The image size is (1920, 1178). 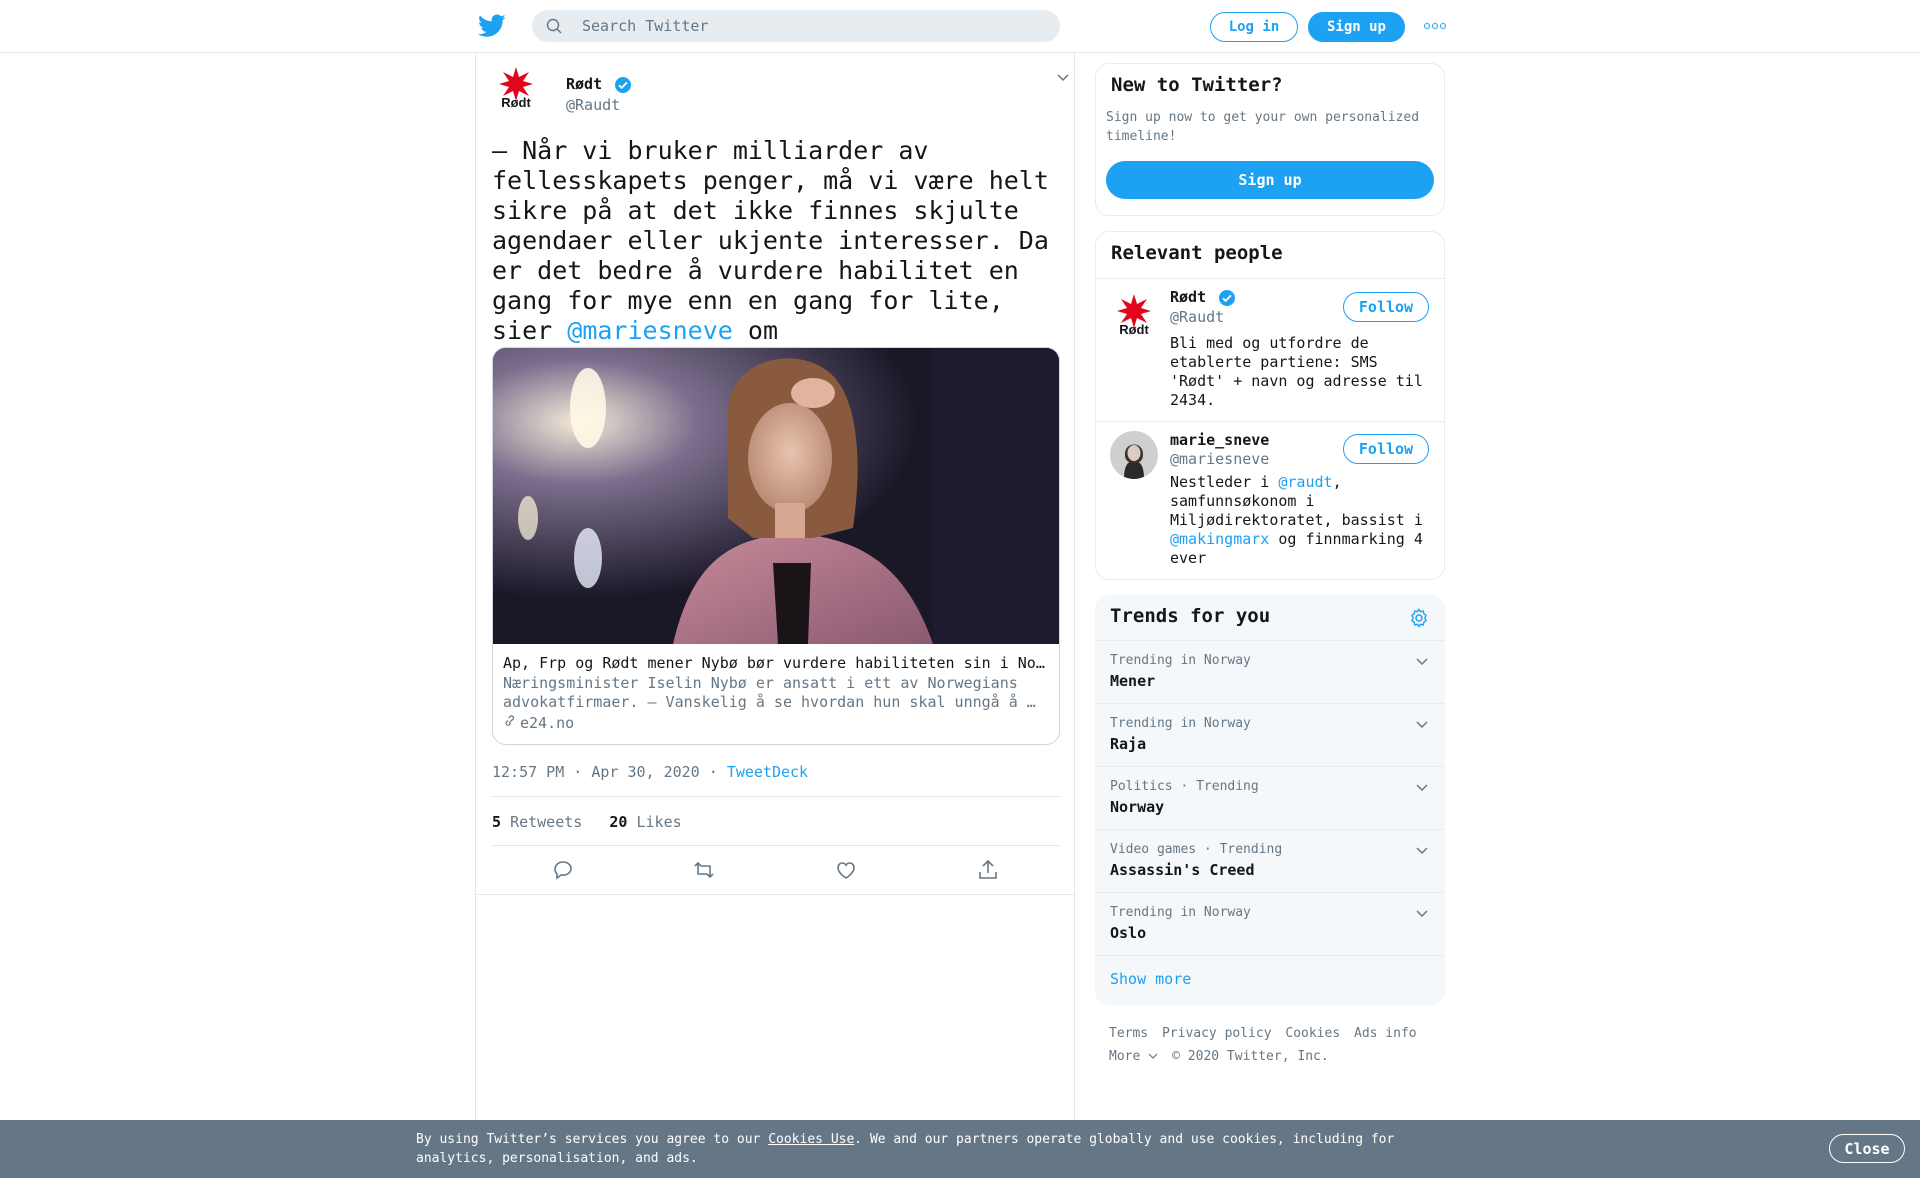 What do you see at coordinates (846, 870) in the screenshot?
I see `like-icon` at bounding box center [846, 870].